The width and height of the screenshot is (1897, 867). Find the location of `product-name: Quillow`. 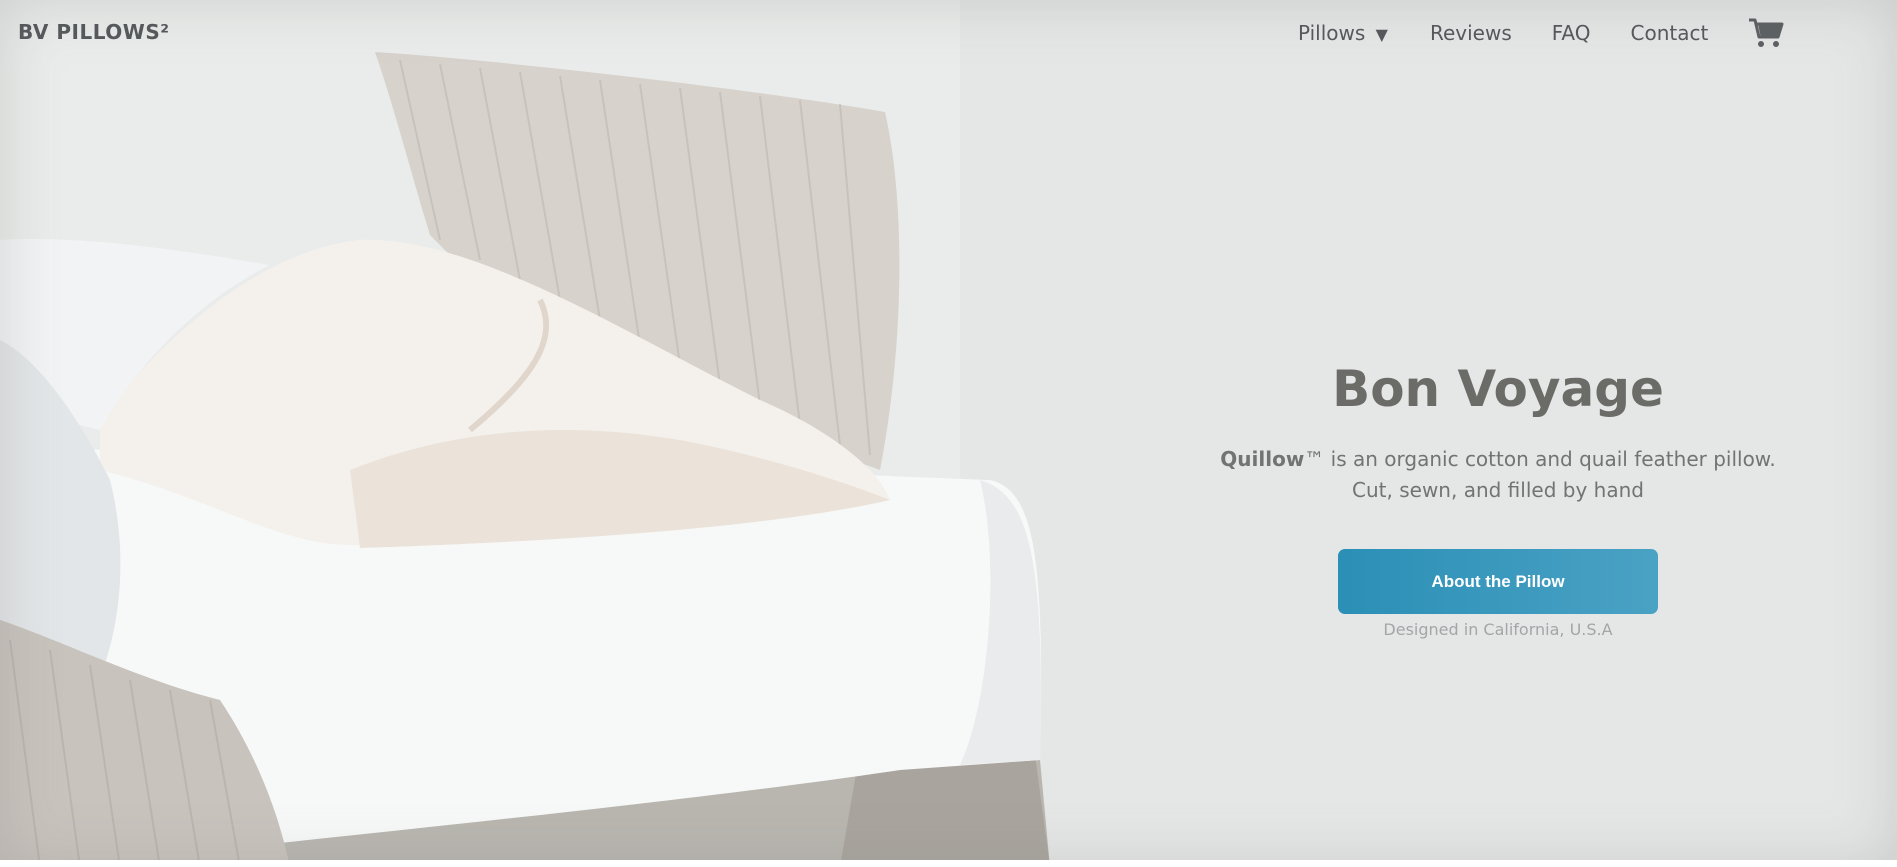

product-name: Quillow is located at coordinates (1262, 459).